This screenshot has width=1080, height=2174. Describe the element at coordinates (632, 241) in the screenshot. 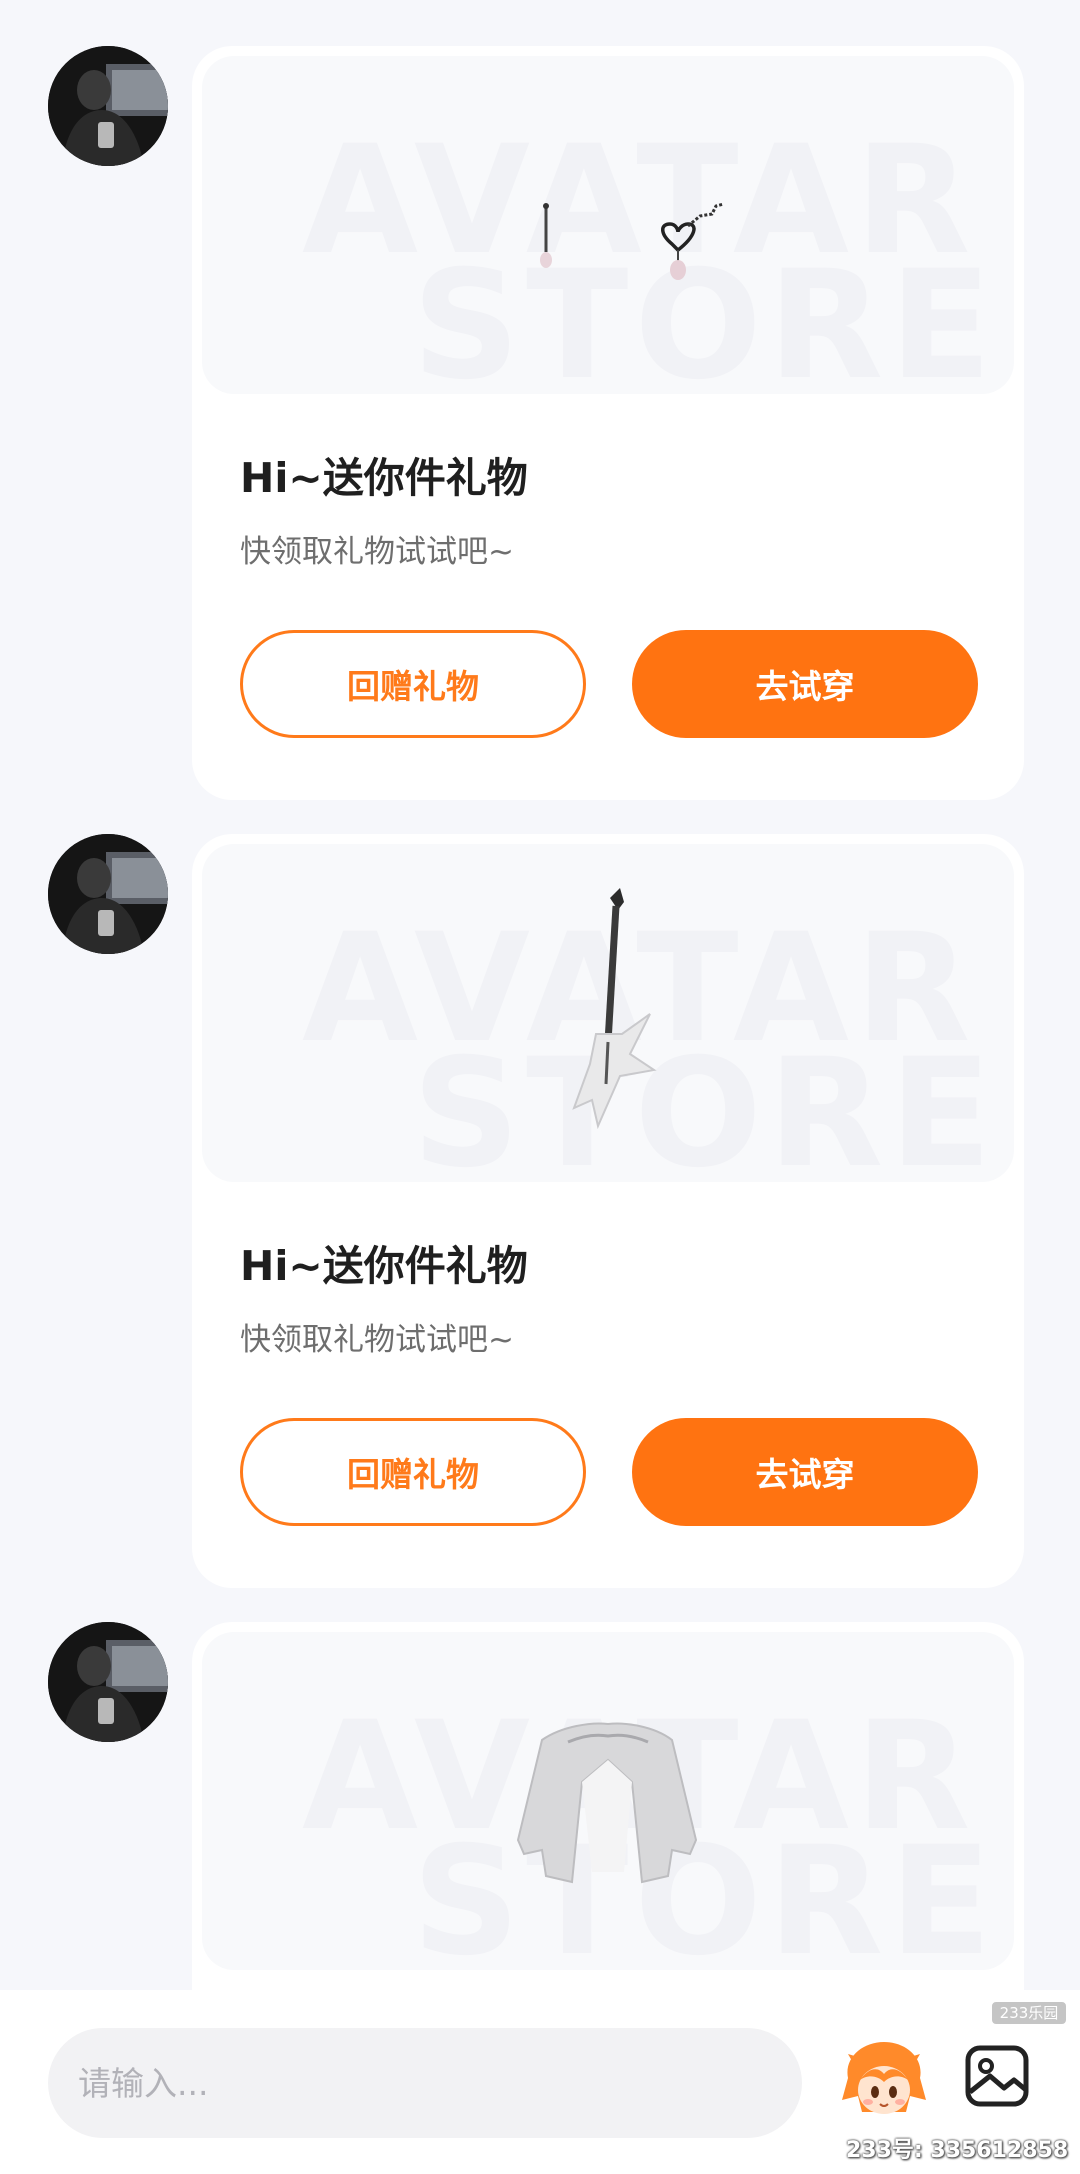

I see `heart-earrings-icon` at that location.